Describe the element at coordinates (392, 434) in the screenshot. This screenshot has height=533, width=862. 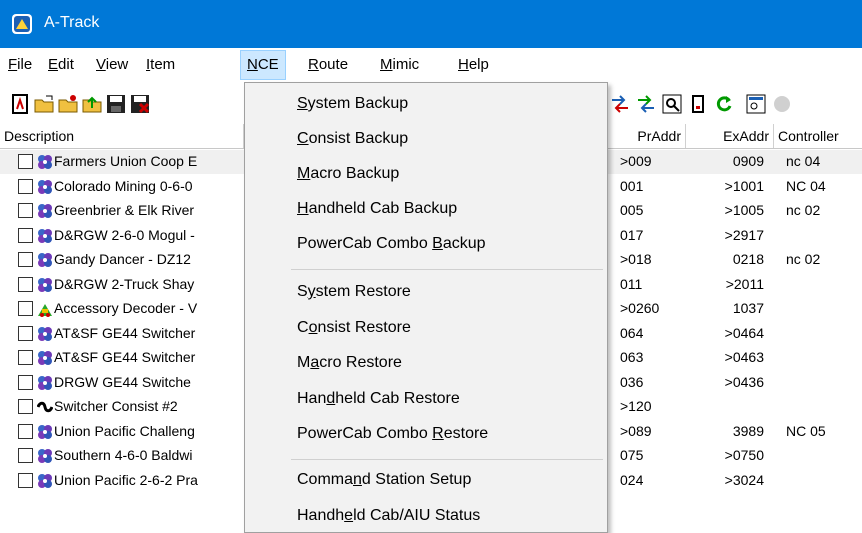
I see `menu-item-powercab-combo-restore: PowerCab Combo Restore` at that location.